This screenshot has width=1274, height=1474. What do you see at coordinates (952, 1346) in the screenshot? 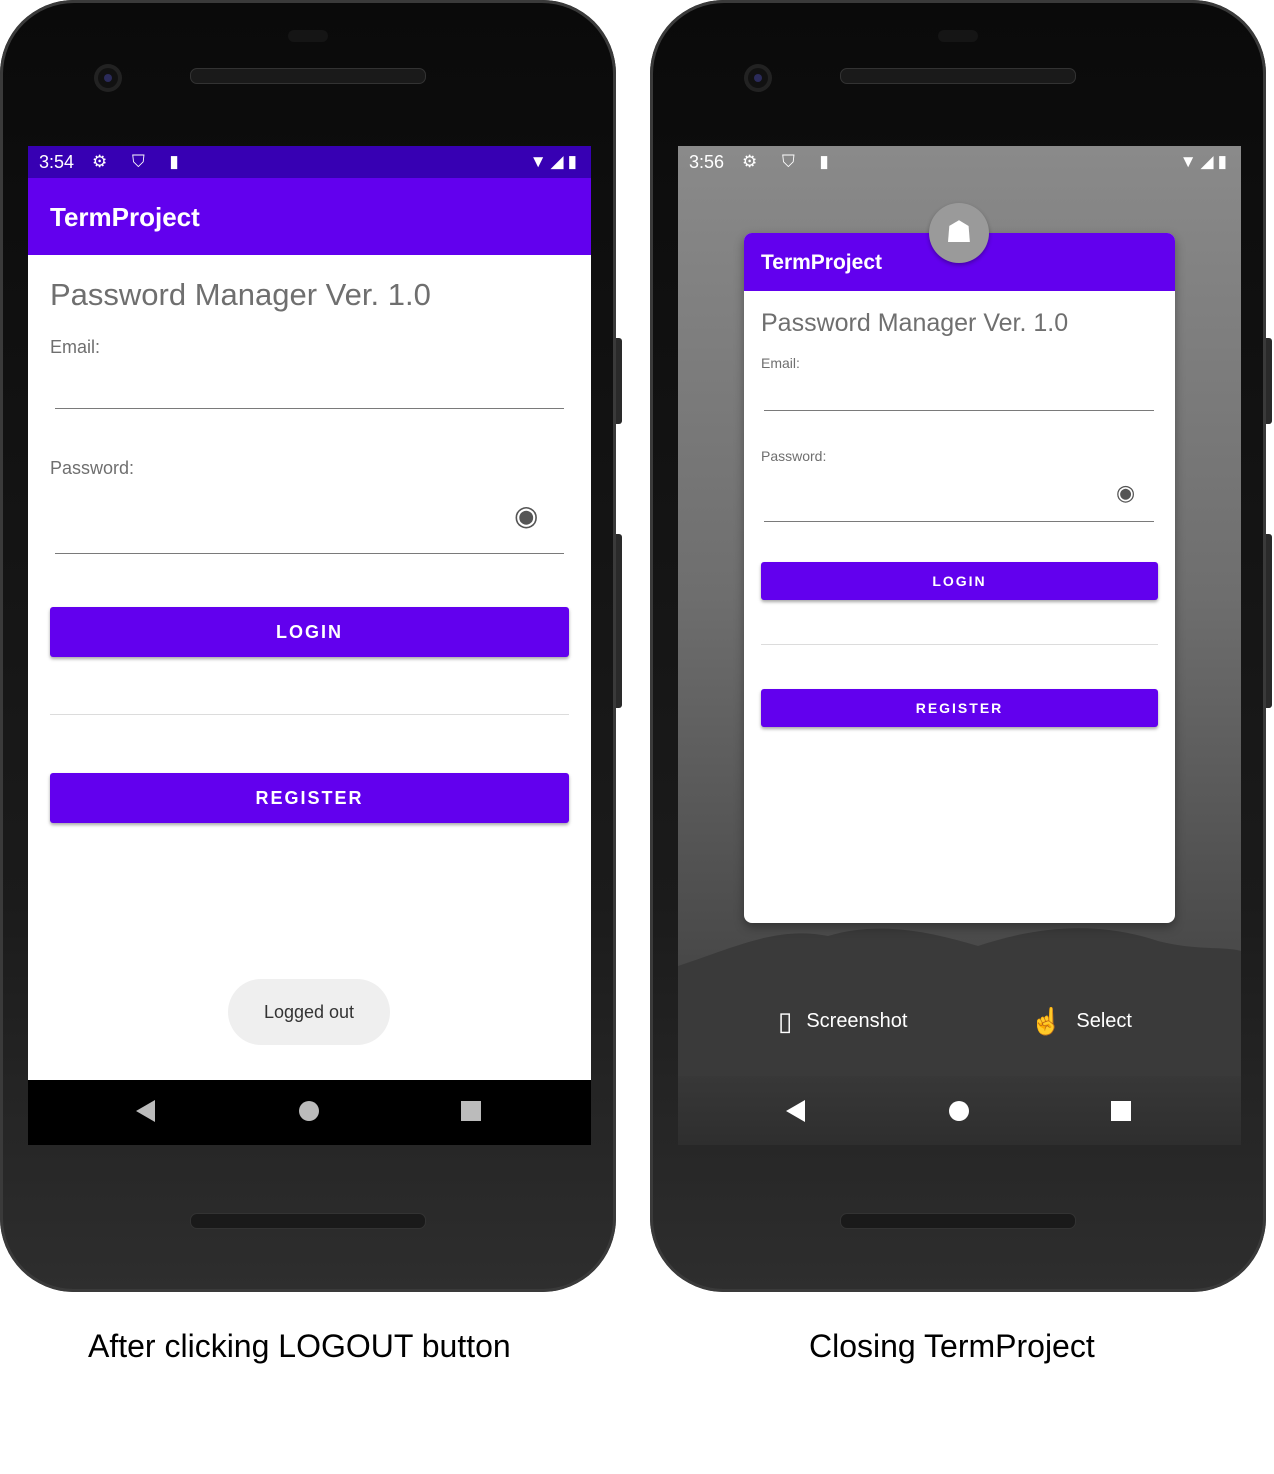
I see `caption-right: Closing TermProject` at bounding box center [952, 1346].